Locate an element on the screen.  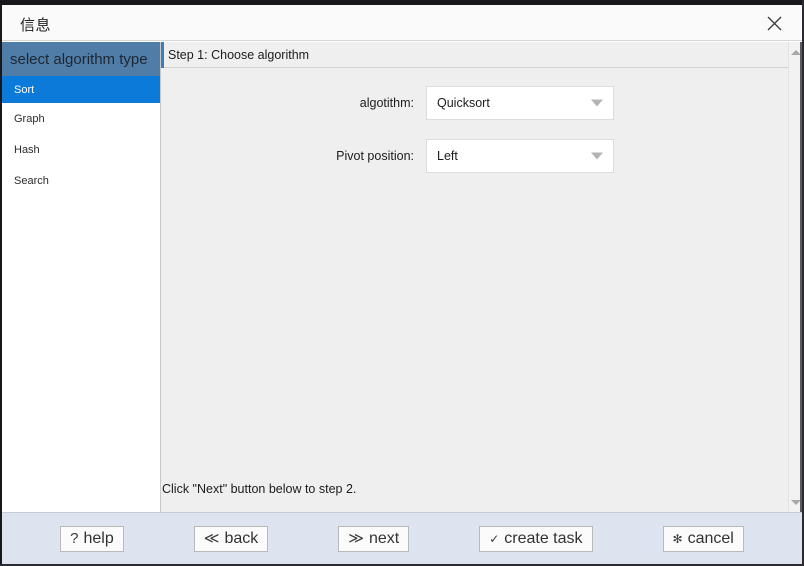
pivot-position-label: Pivot position: is located at coordinates (375, 156).